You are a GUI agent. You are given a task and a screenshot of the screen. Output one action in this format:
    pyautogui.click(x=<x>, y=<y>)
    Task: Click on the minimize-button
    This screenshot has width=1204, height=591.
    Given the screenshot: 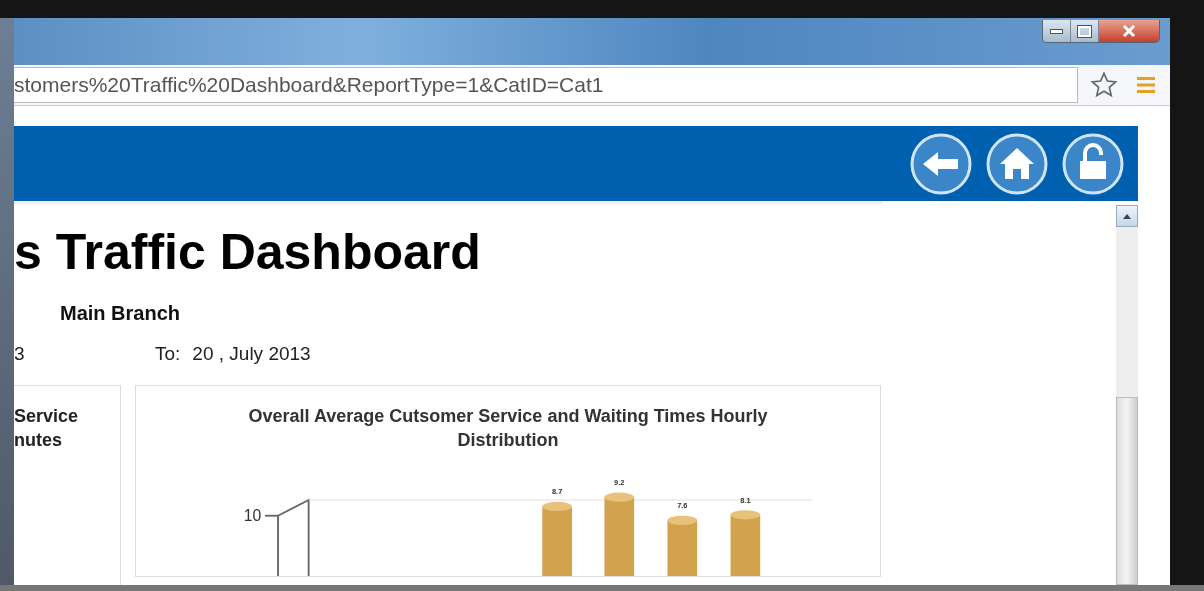 What is the action you would take?
    pyautogui.click(x=1057, y=31)
    